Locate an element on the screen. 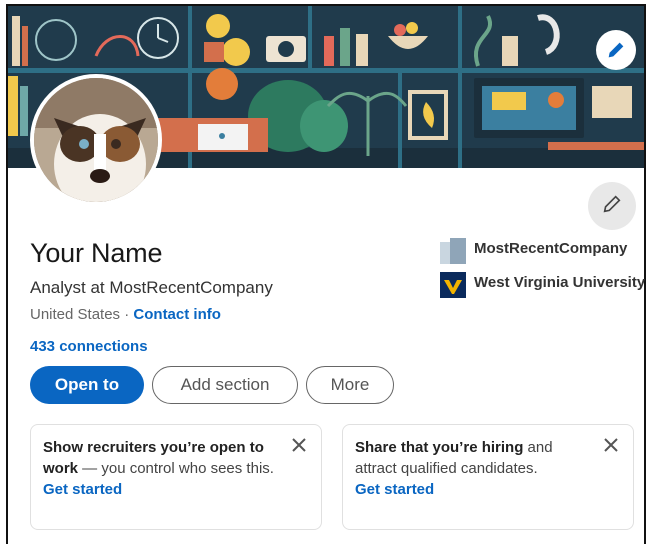 The width and height of the screenshot is (647, 544). connections-link: 433 connections is located at coordinates (89, 346).